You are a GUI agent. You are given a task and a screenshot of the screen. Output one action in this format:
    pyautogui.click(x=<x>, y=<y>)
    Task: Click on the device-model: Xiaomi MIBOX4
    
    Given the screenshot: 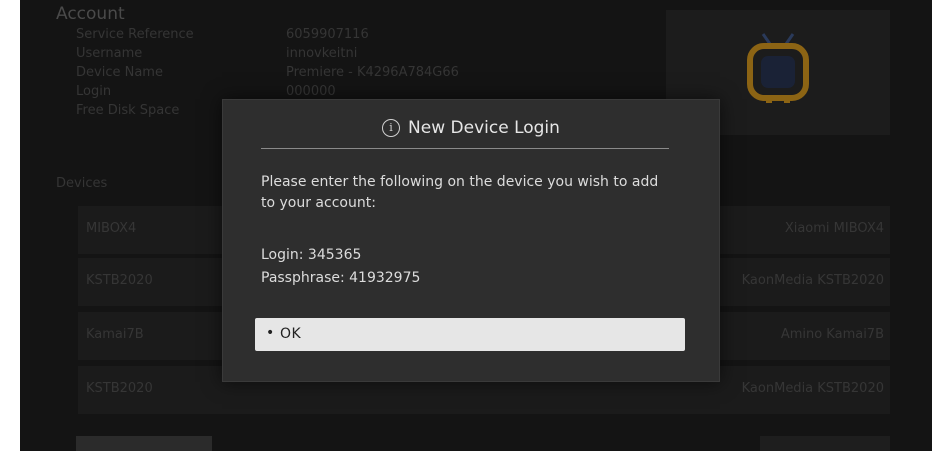 What is the action you would take?
    pyautogui.click(x=834, y=228)
    